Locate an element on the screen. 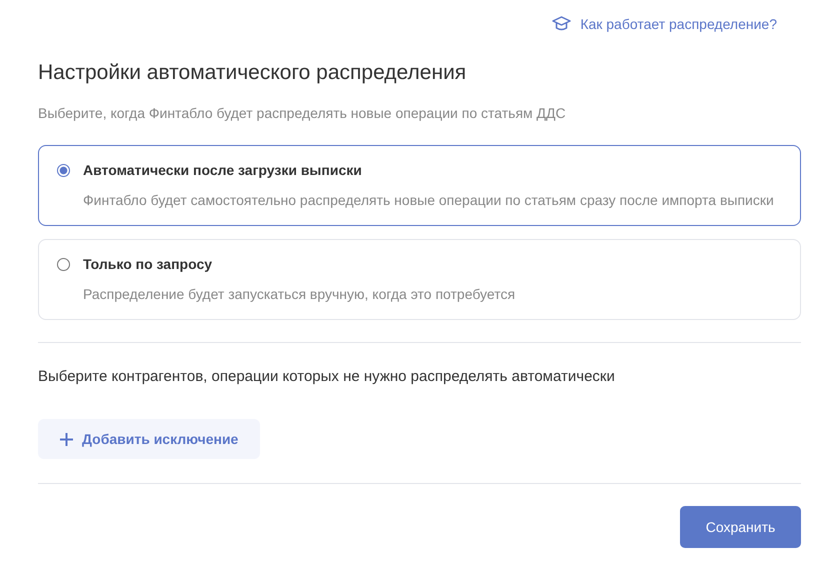  subtitle: Выберите, когда Финтабло будет распределять новые операции по статьям ДДС is located at coordinates (302, 113).